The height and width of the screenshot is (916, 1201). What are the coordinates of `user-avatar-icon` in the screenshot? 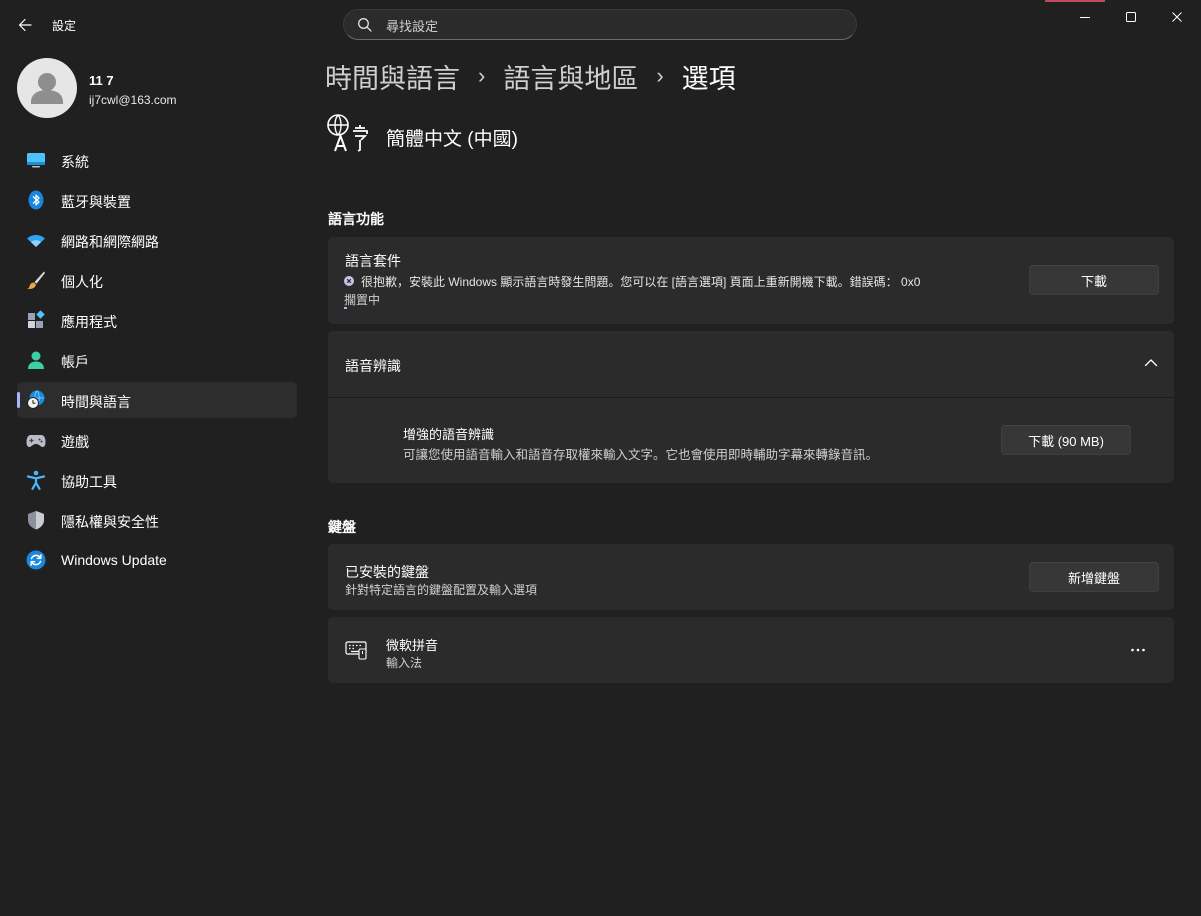 It's located at (47, 88).